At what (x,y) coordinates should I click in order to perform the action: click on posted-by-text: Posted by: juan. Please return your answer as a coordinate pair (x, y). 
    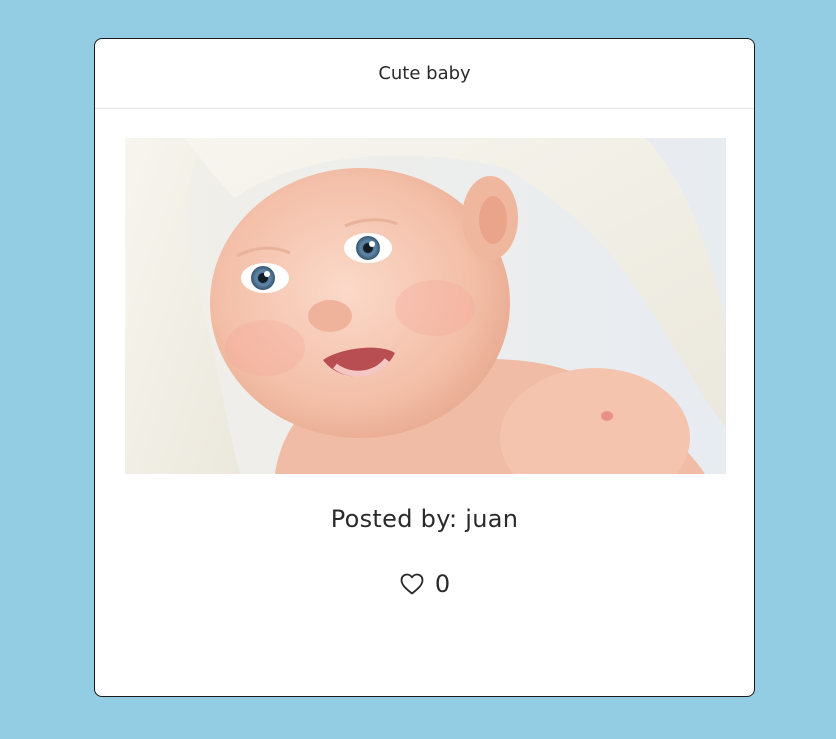
    Looking at the image, I should click on (424, 519).